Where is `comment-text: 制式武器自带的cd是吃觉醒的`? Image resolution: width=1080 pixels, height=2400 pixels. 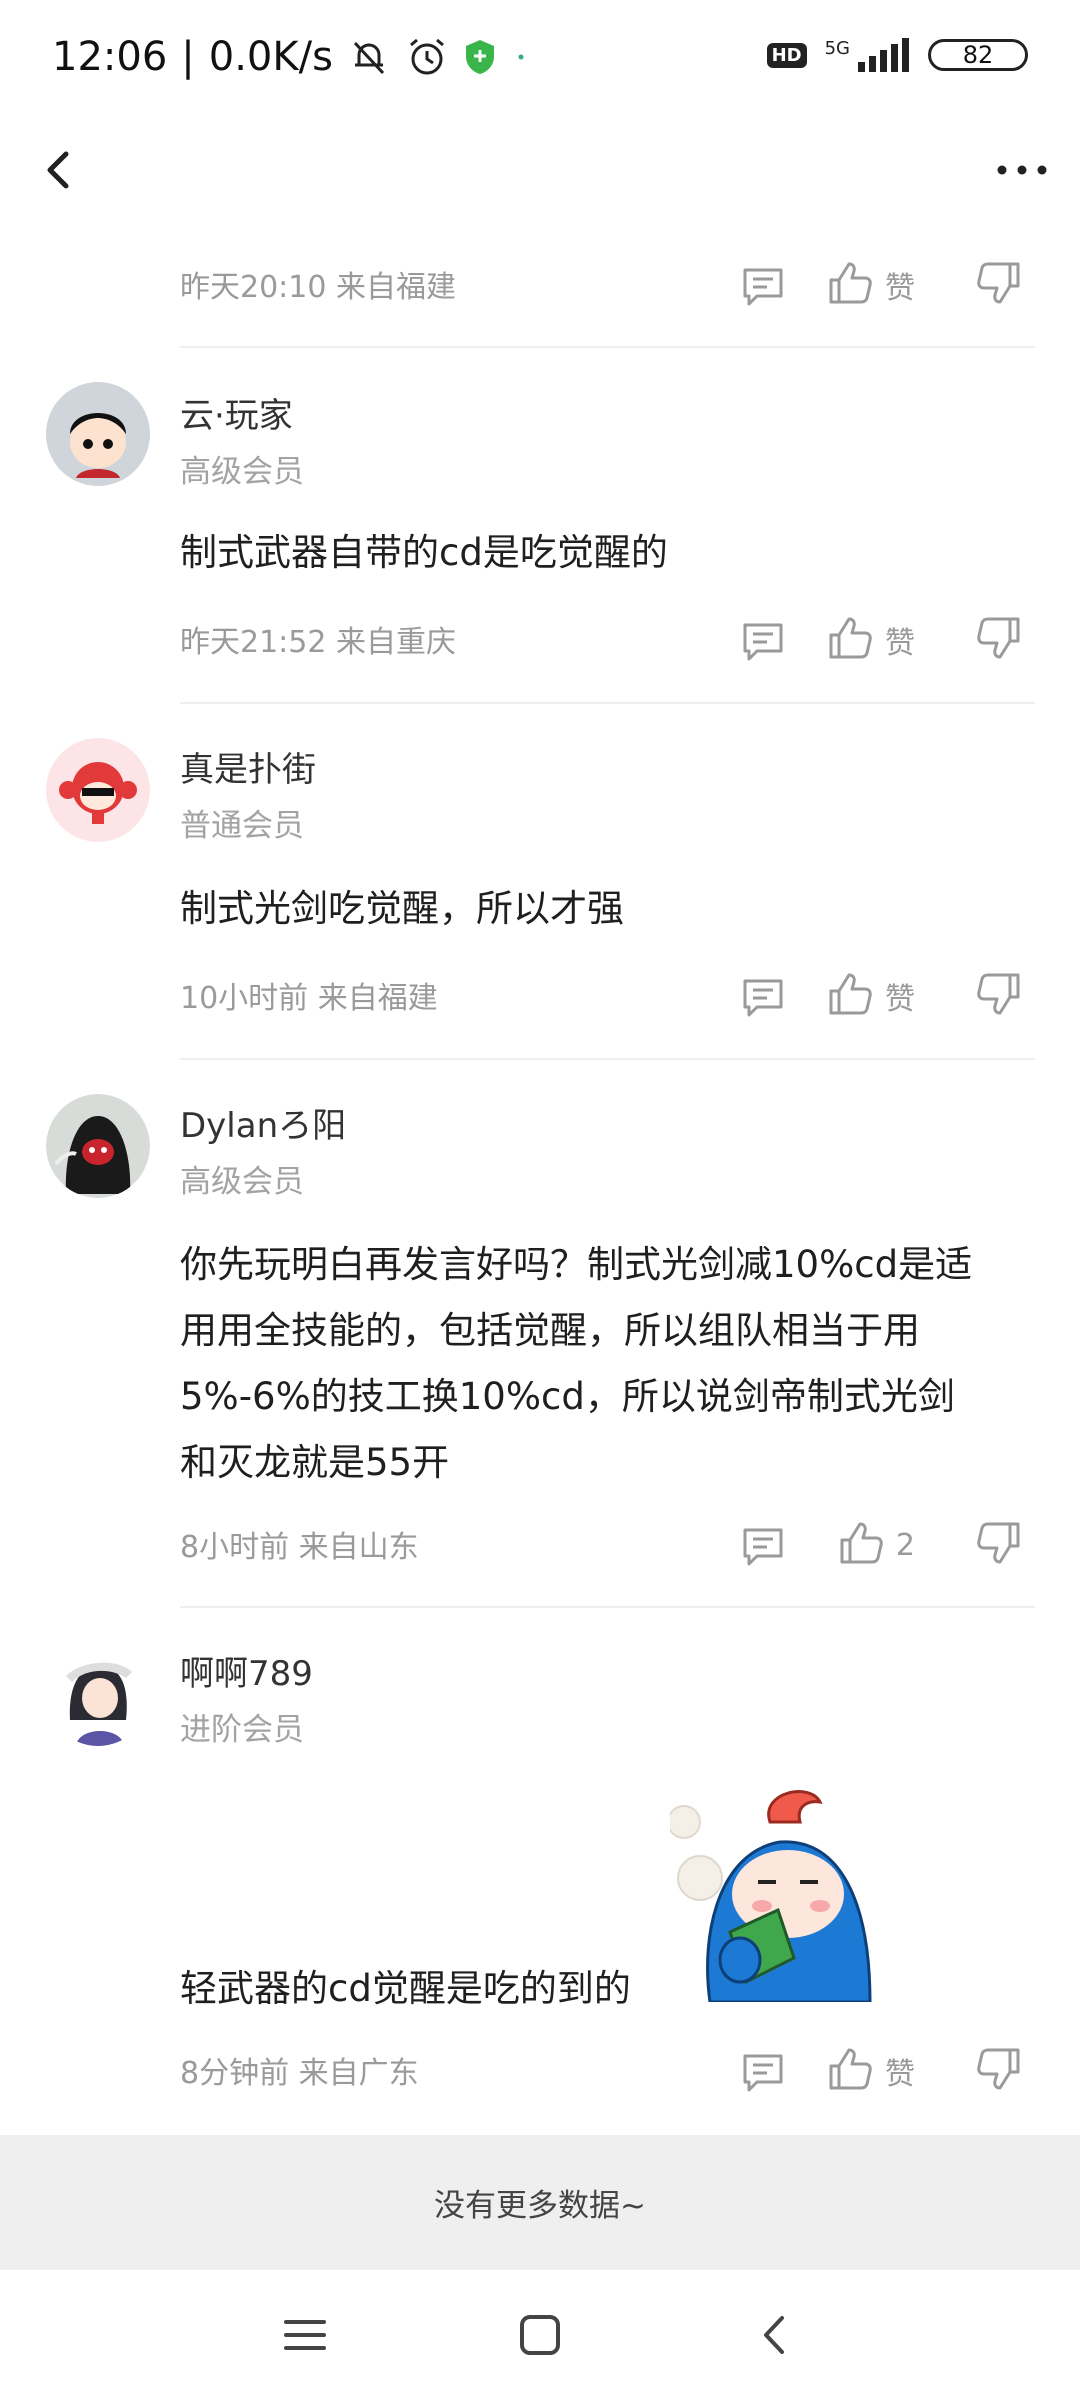 comment-text: 制式武器自带的cd是吃觉醒的 is located at coordinates (424, 552).